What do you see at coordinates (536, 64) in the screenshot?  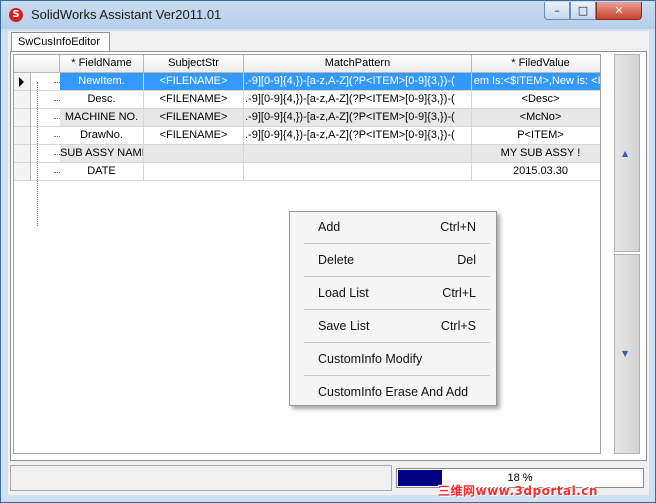 I see `column-header-filedvalue: * FiledValue` at bounding box center [536, 64].